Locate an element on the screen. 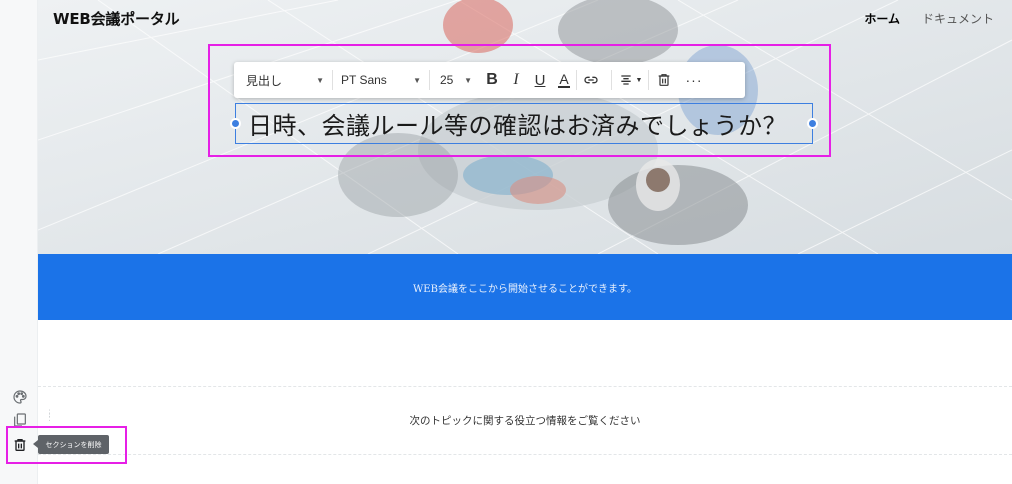  section-divider is located at coordinates (525, 454).